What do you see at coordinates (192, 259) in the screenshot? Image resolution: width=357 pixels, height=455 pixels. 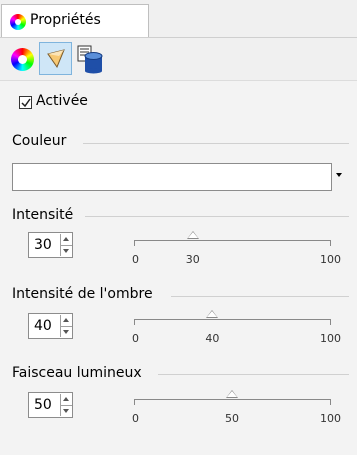 I see `slider-value-label: 30` at bounding box center [192, 259].